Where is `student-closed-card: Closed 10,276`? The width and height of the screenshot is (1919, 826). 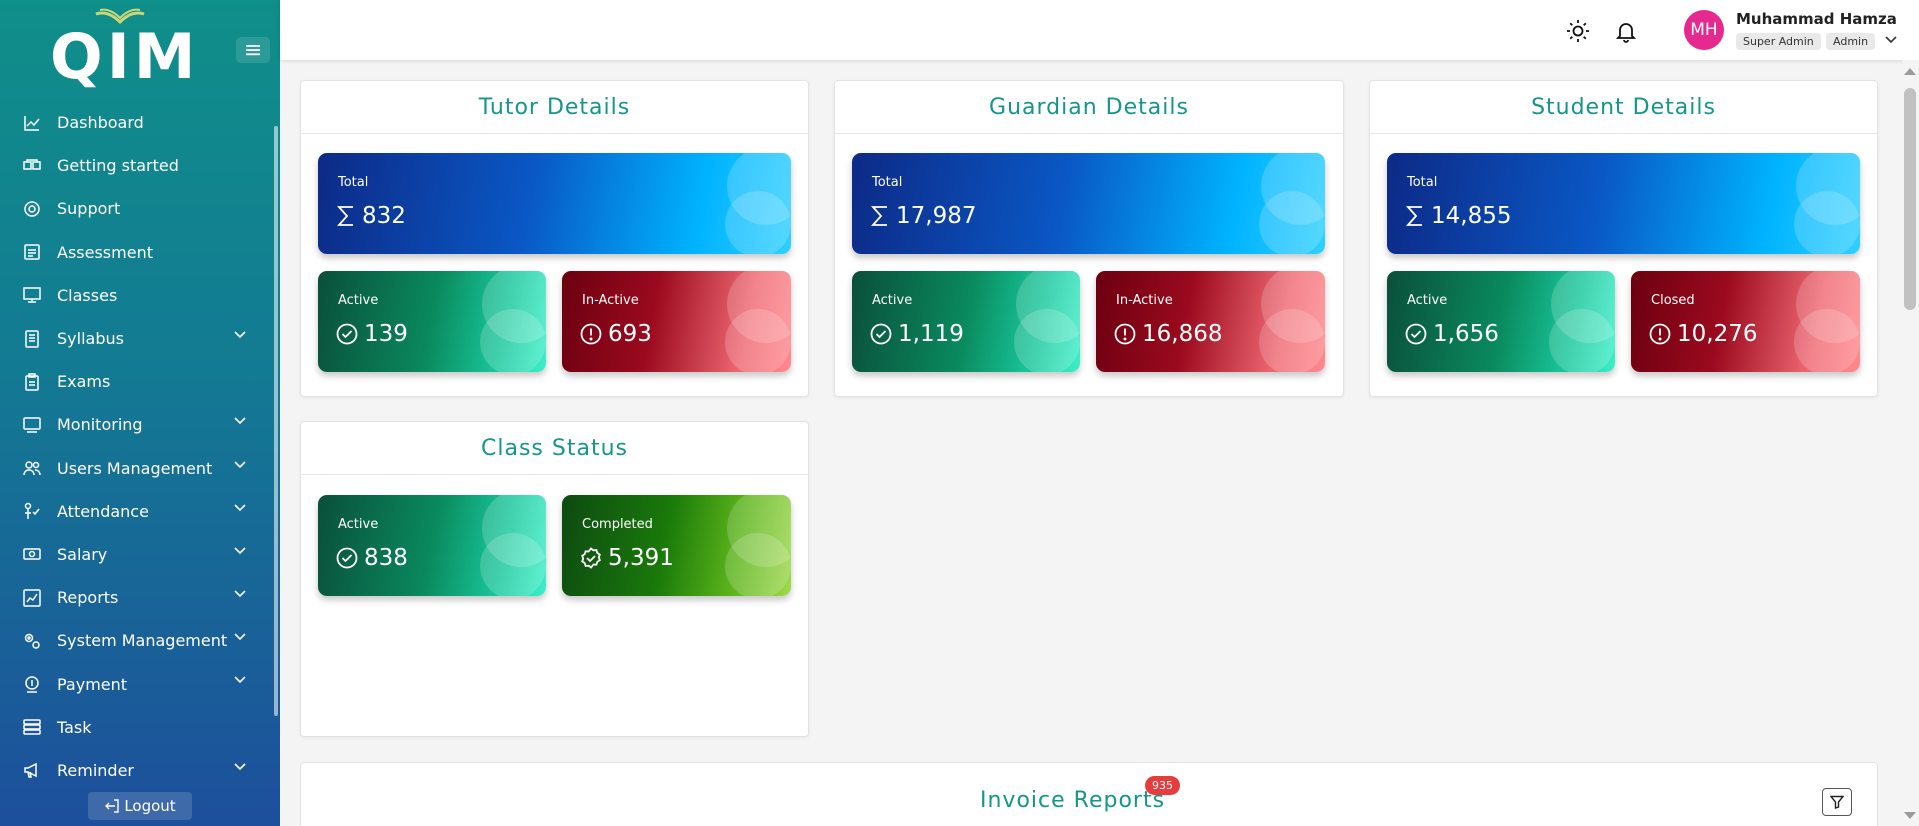
student-closed-card: Closed 10,276 is located at coordinates (1745, 321).